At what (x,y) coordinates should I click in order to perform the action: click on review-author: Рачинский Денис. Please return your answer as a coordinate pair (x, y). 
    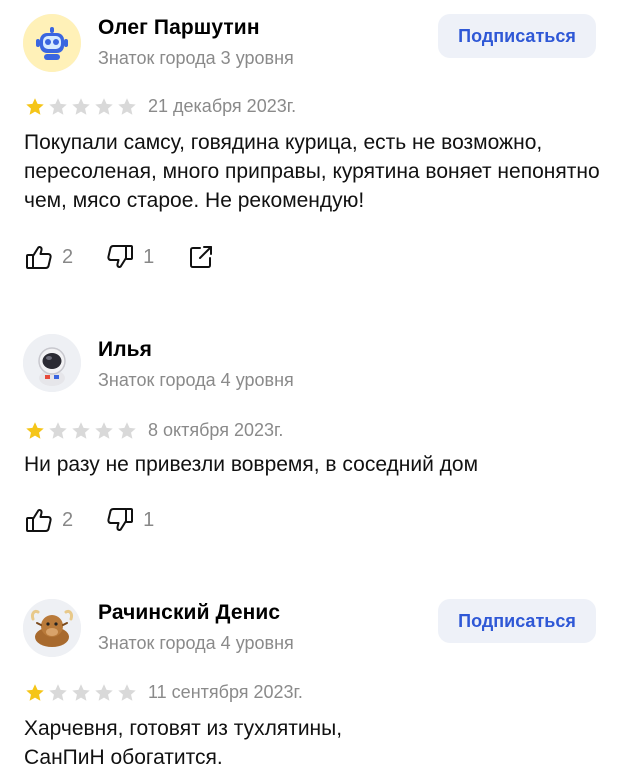
    Looking at the image, I should click on (189, 613).